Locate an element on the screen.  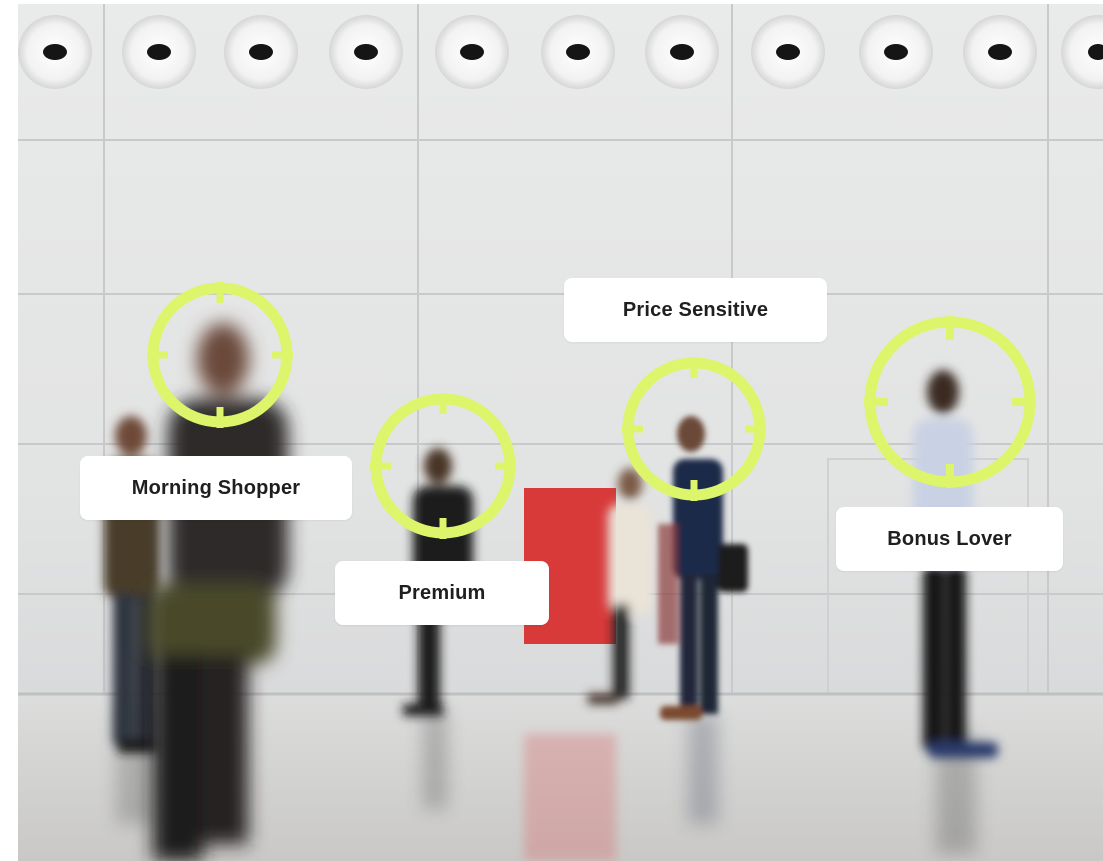
label-premium: Premium is located at coordinates (442, 593).